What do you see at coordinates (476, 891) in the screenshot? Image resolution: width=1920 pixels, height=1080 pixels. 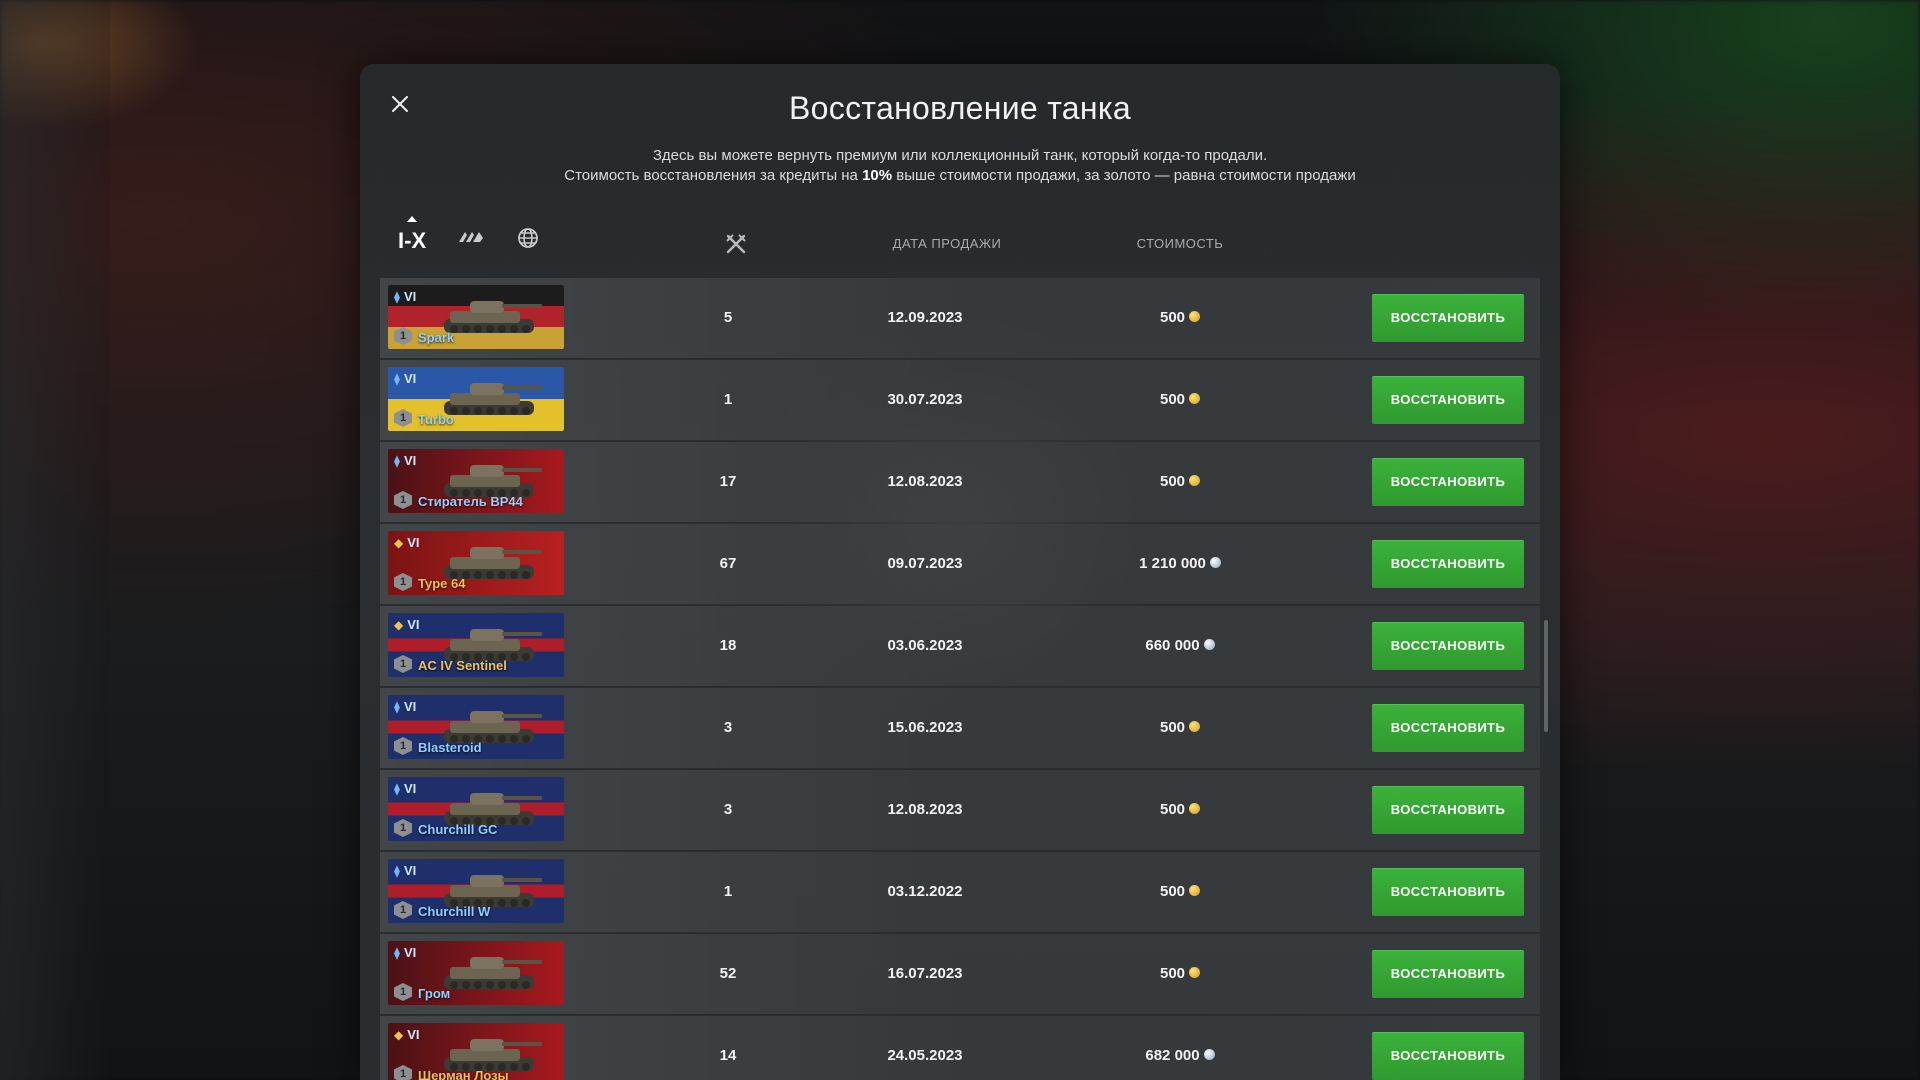 I see `tank-thumbnail: ⧫ VI 1 Churchill W` at bounding box center [476, 891].